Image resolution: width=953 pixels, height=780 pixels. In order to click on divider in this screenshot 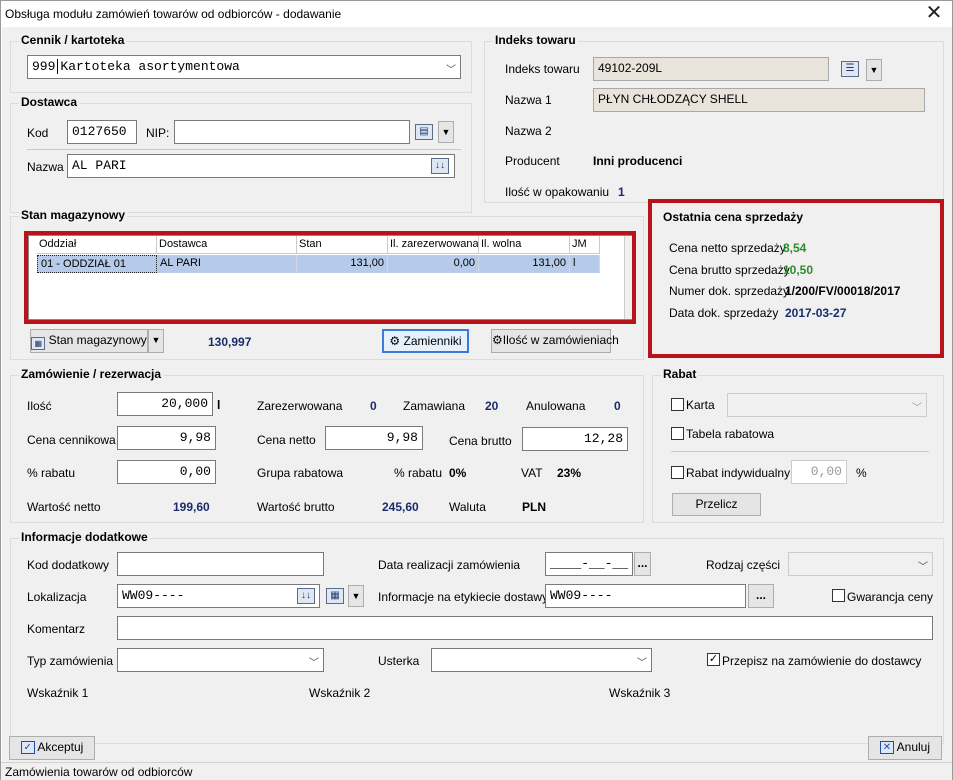, I will do `click(800, 451)`.